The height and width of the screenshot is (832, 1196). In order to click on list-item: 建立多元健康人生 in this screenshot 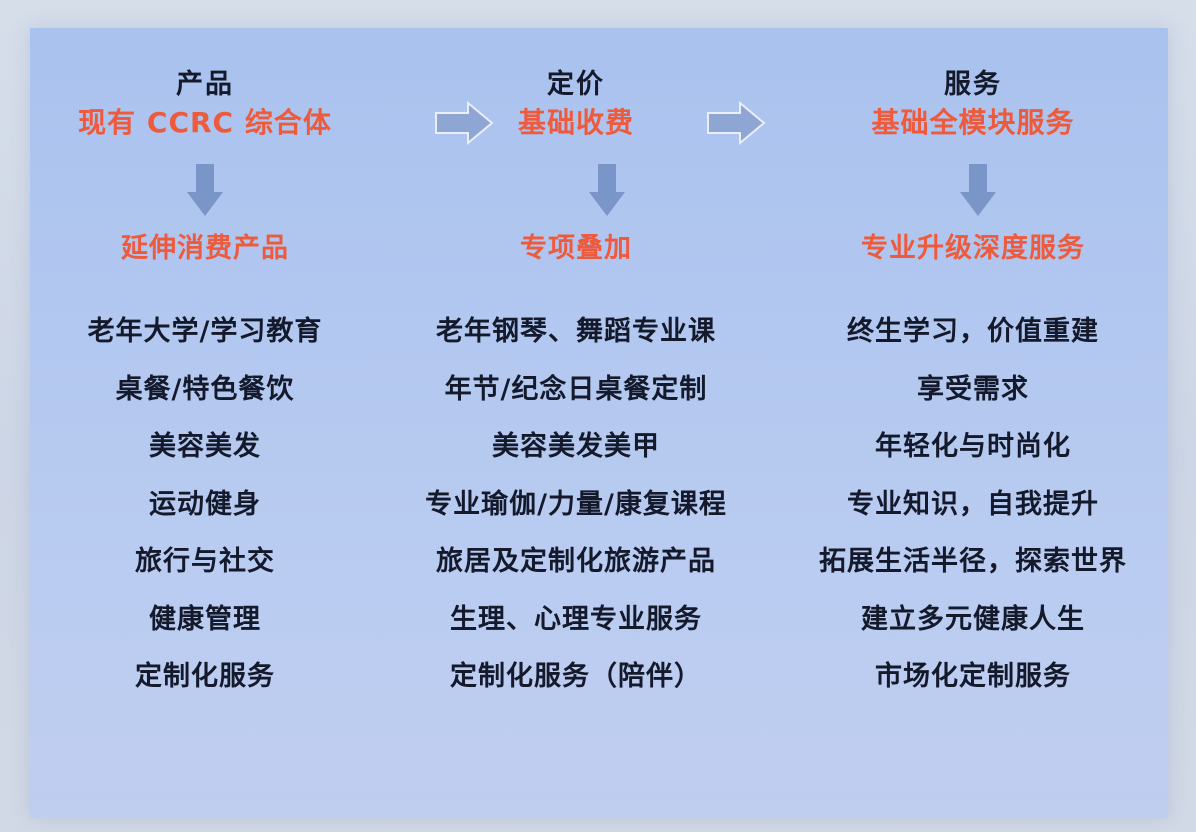, I will do `click(973, 619)`.